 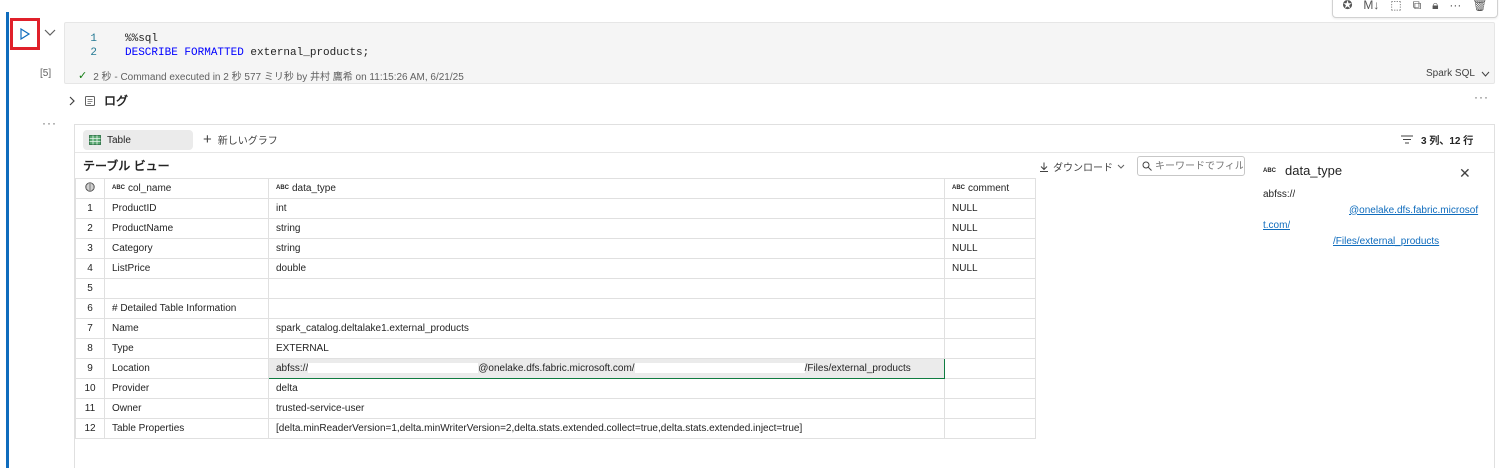 I want to click on table-row: 2 ProductName string NULL, so click(x=555, y=228).